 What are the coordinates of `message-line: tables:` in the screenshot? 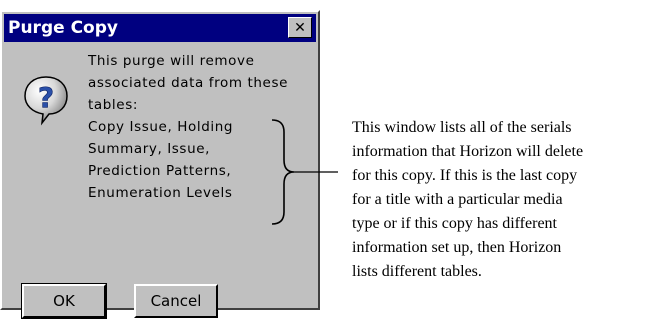 It's located at (113, 105).